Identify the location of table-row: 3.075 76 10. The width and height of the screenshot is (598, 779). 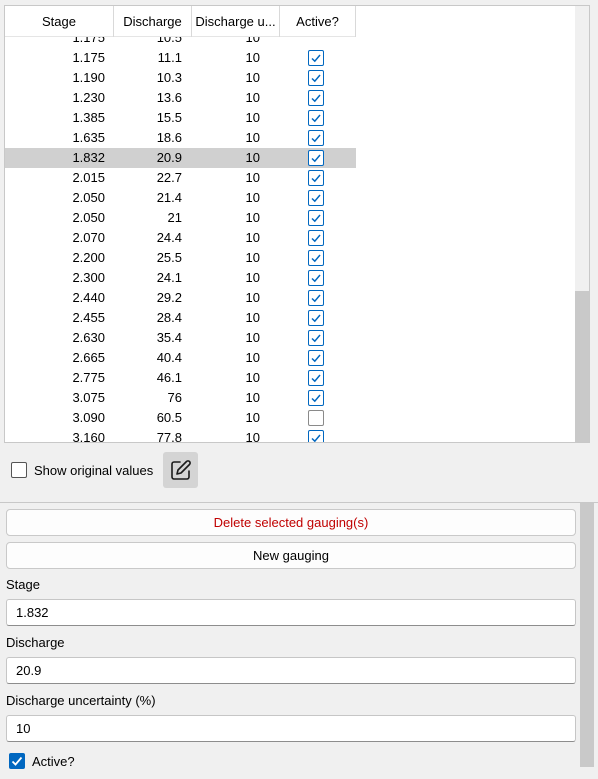
(180, 398).